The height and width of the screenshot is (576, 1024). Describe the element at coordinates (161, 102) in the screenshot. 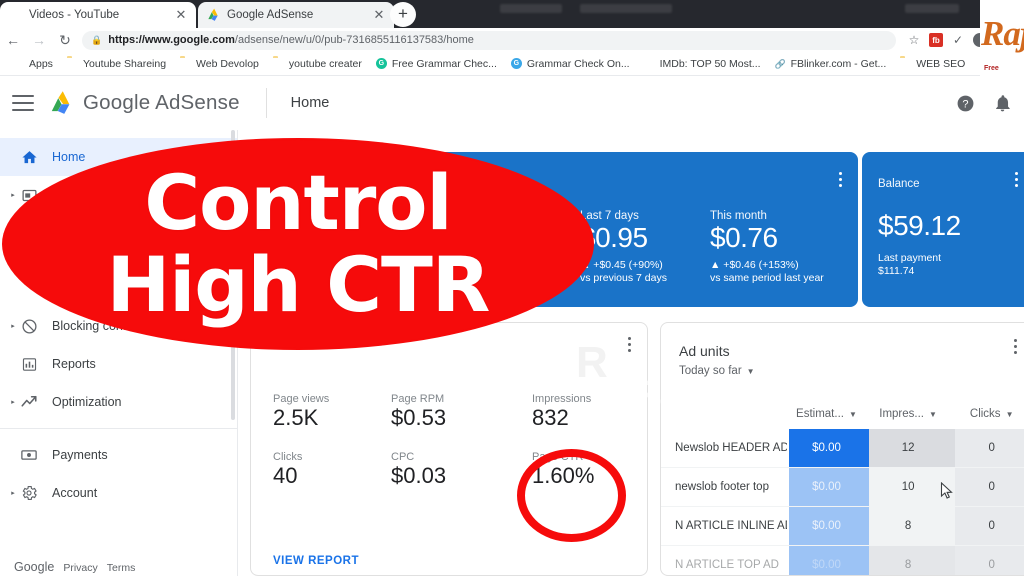

I see `brand-title: Google AdSense` at that location.